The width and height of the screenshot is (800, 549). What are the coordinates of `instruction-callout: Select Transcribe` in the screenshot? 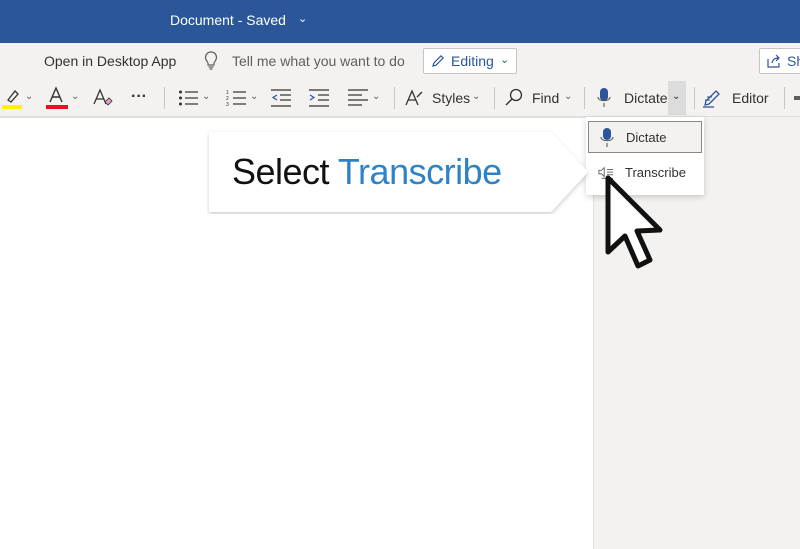 It's located at (400, 172).